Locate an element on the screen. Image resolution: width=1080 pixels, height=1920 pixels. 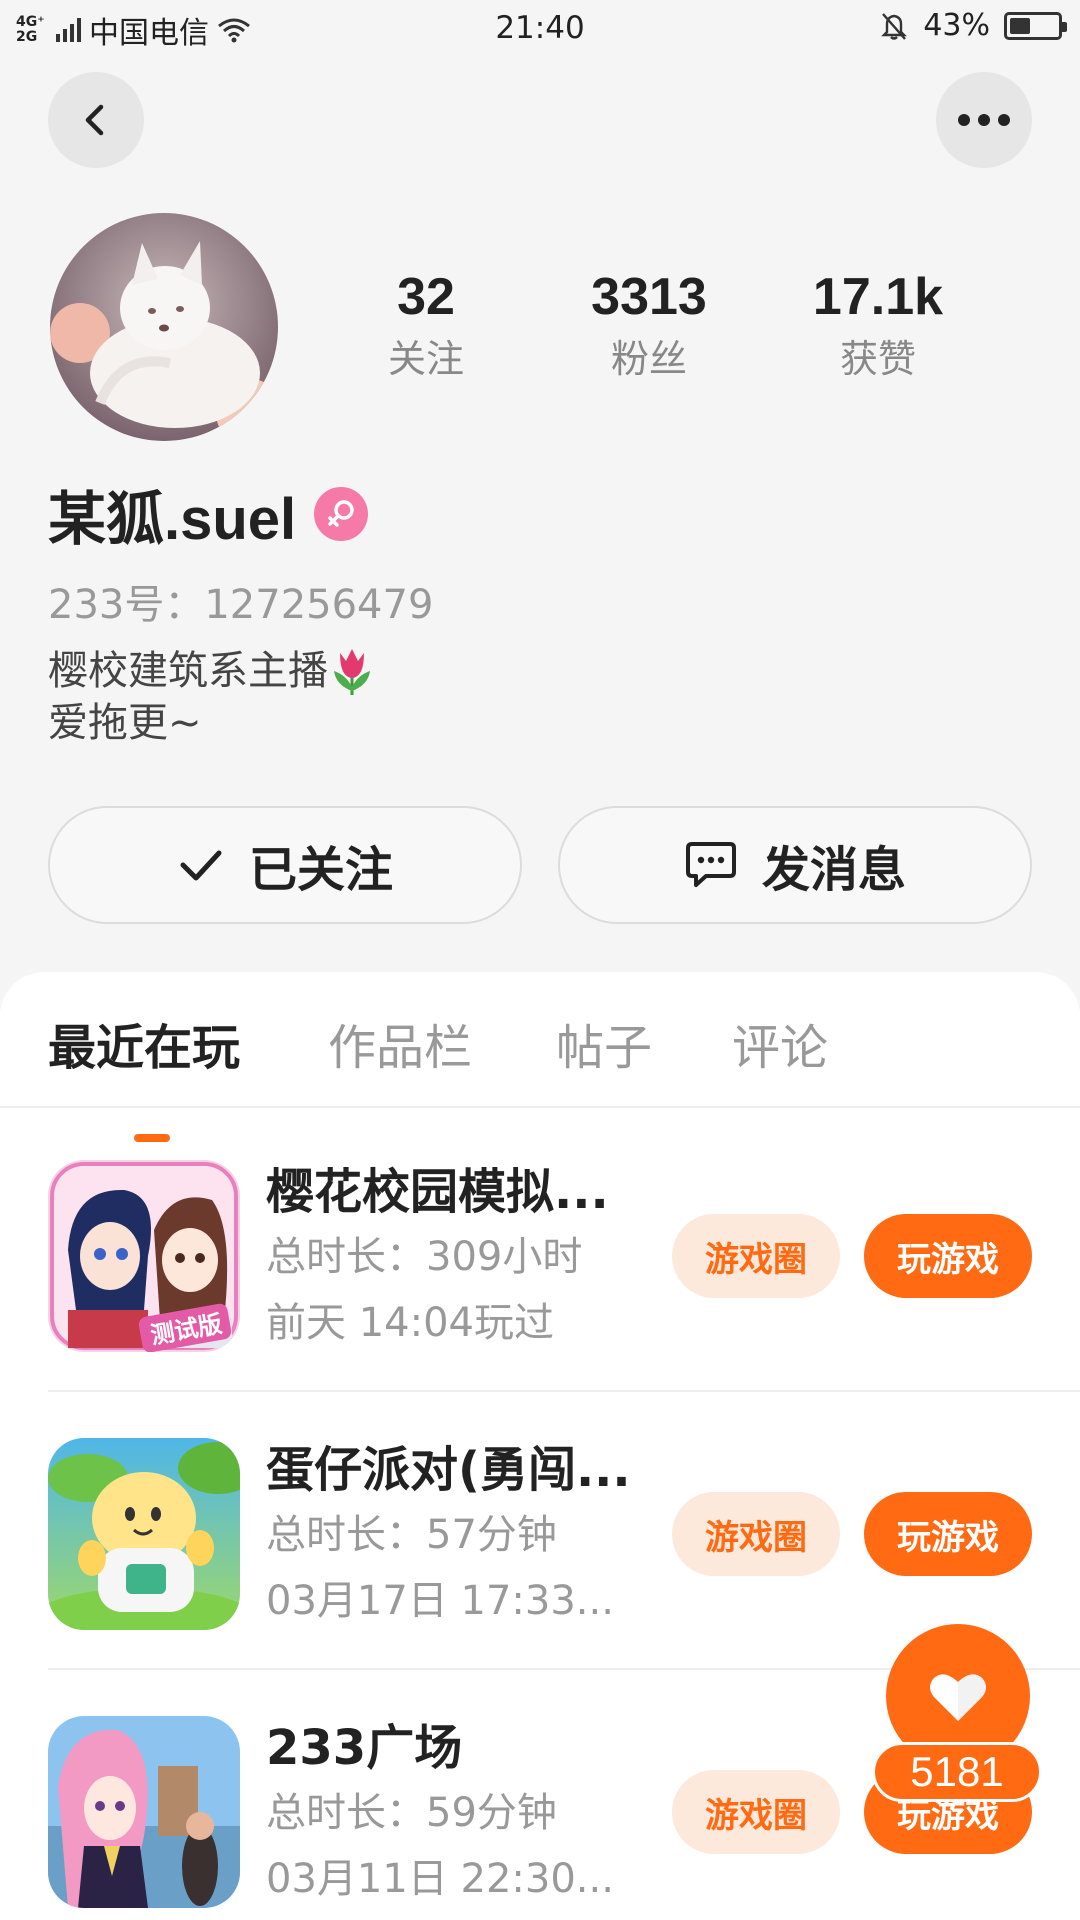
battery-icon is located at coordinates (1035, 25).